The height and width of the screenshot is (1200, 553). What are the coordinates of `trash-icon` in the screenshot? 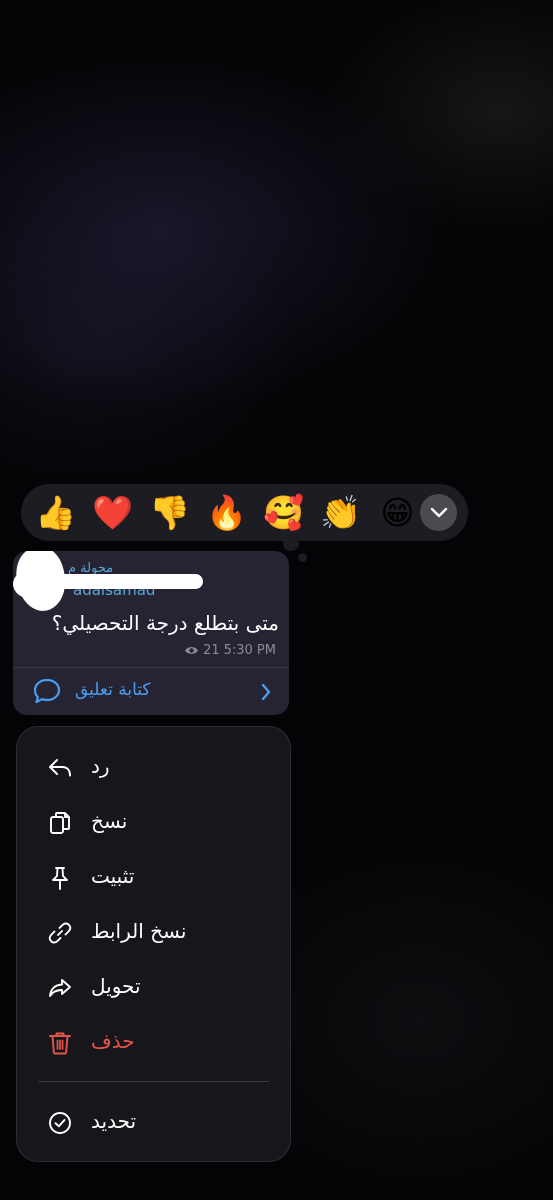 It's located at (60, 1043).